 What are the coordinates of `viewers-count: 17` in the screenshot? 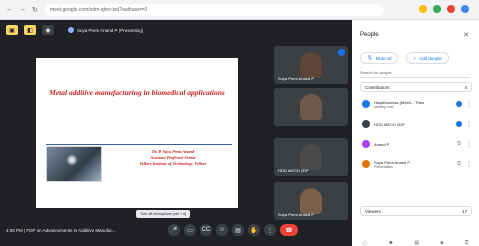 It's located at (464, 211).